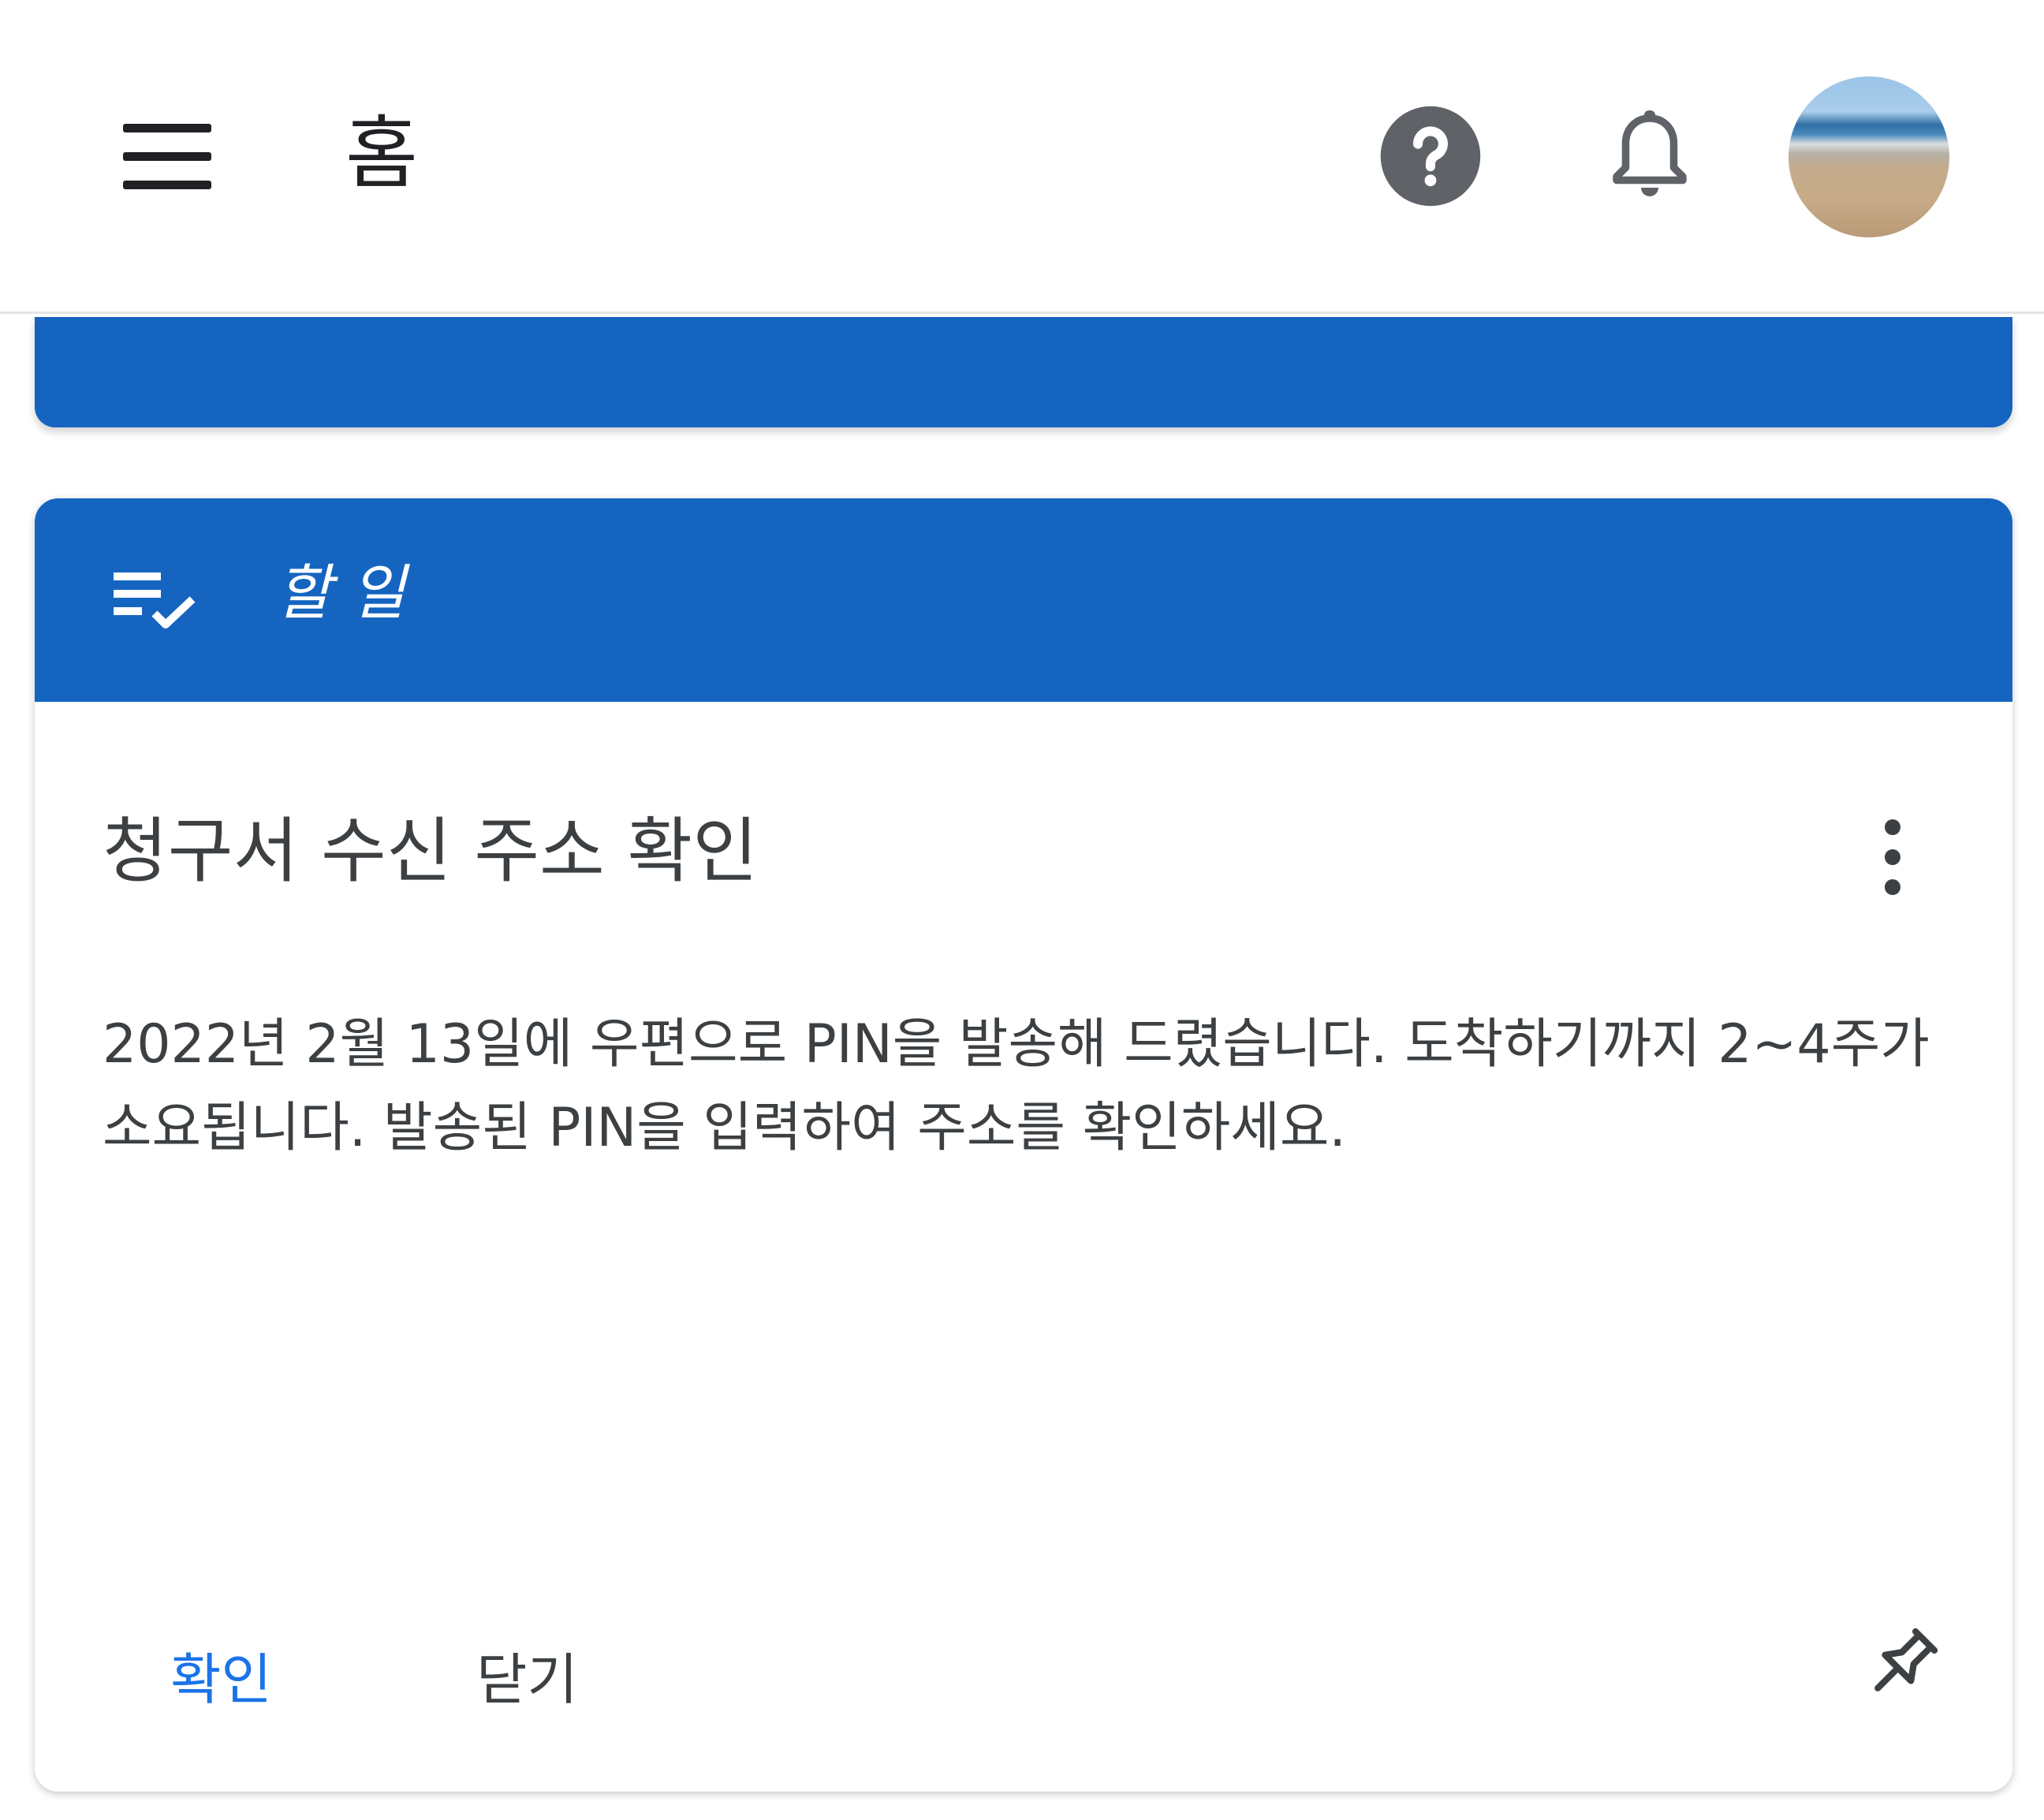 This screenshot has height=1820, width=2044. What do you see at coordinates (340, 593) in the screenshot?
I see `todo-card-title: 할 일` at bounding box center [340, 593].